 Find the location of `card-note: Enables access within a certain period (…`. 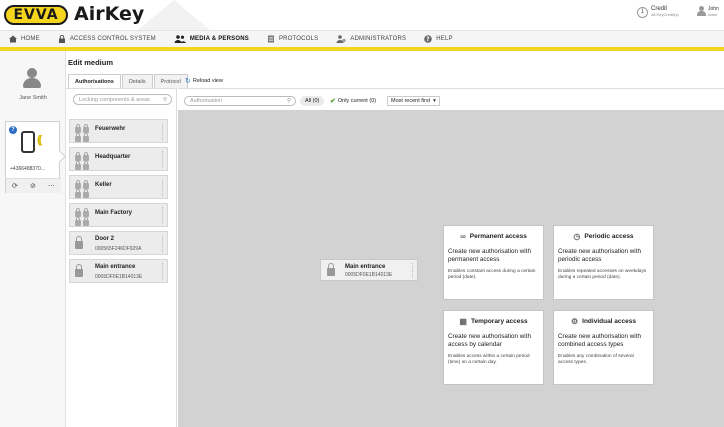

card-note: Enables access within a certain period (… is located at coordinates (489, 359).